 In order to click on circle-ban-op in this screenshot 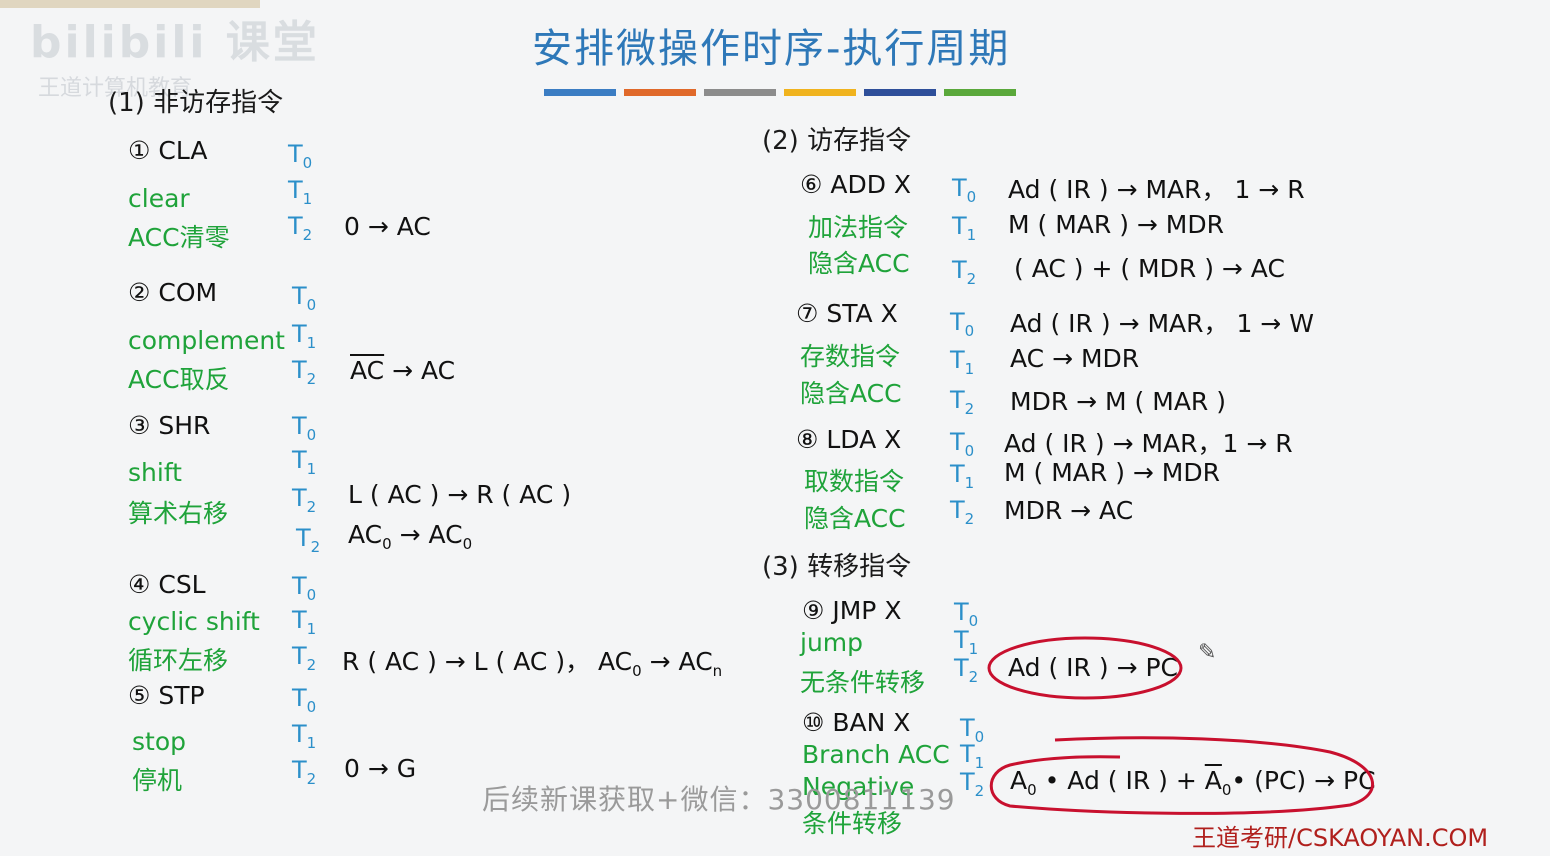, I will do `click(1181, 775)`.